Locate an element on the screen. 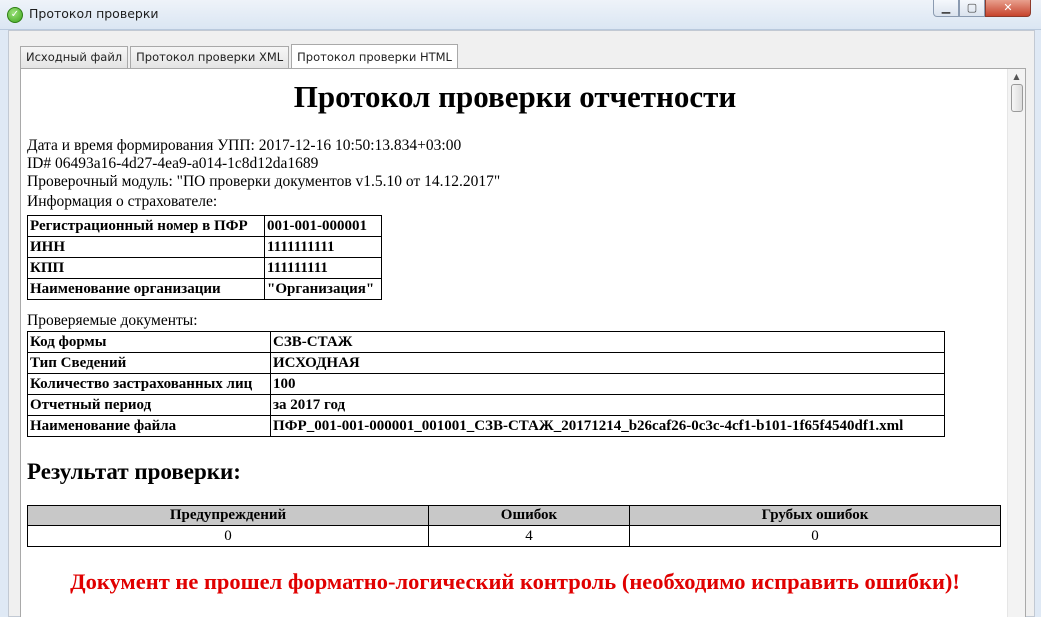  table-key: Наименование организации is located at coordinates (146, 289).